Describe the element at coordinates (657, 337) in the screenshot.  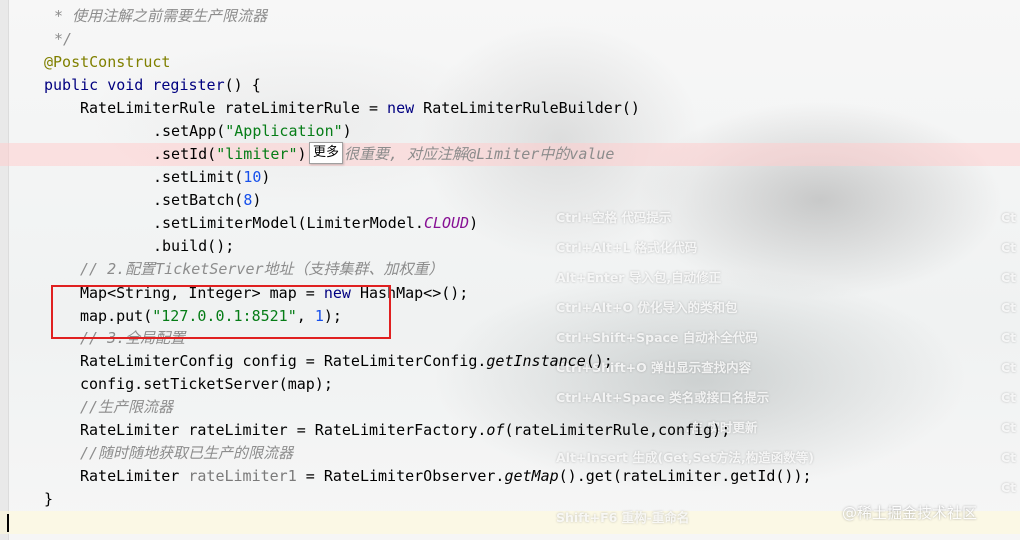
I see `shortcut-tip: Ctrl+Shift+Space 自动补全代码` at that location.